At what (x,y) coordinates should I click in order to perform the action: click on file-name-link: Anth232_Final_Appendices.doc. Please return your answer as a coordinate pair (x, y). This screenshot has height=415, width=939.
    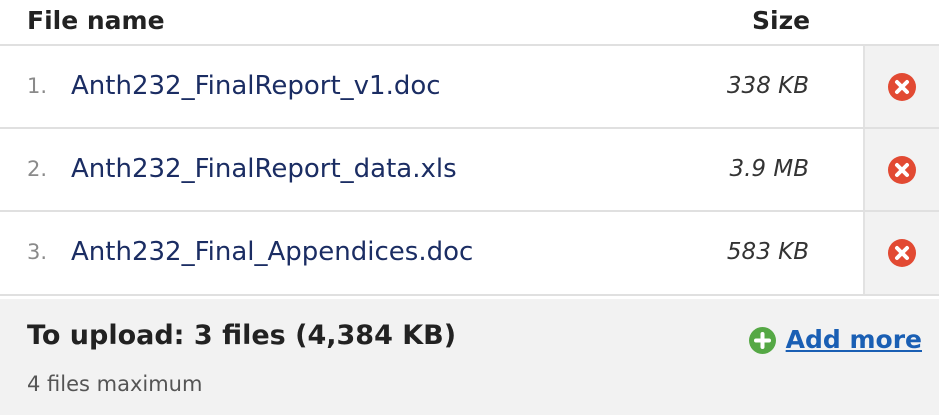
    Looking at the image, I should click on (272, 252).